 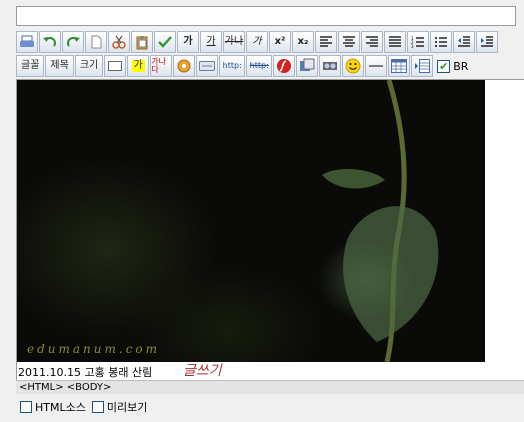 I want to click on unordered-list-button, so click(x=441, y=42).